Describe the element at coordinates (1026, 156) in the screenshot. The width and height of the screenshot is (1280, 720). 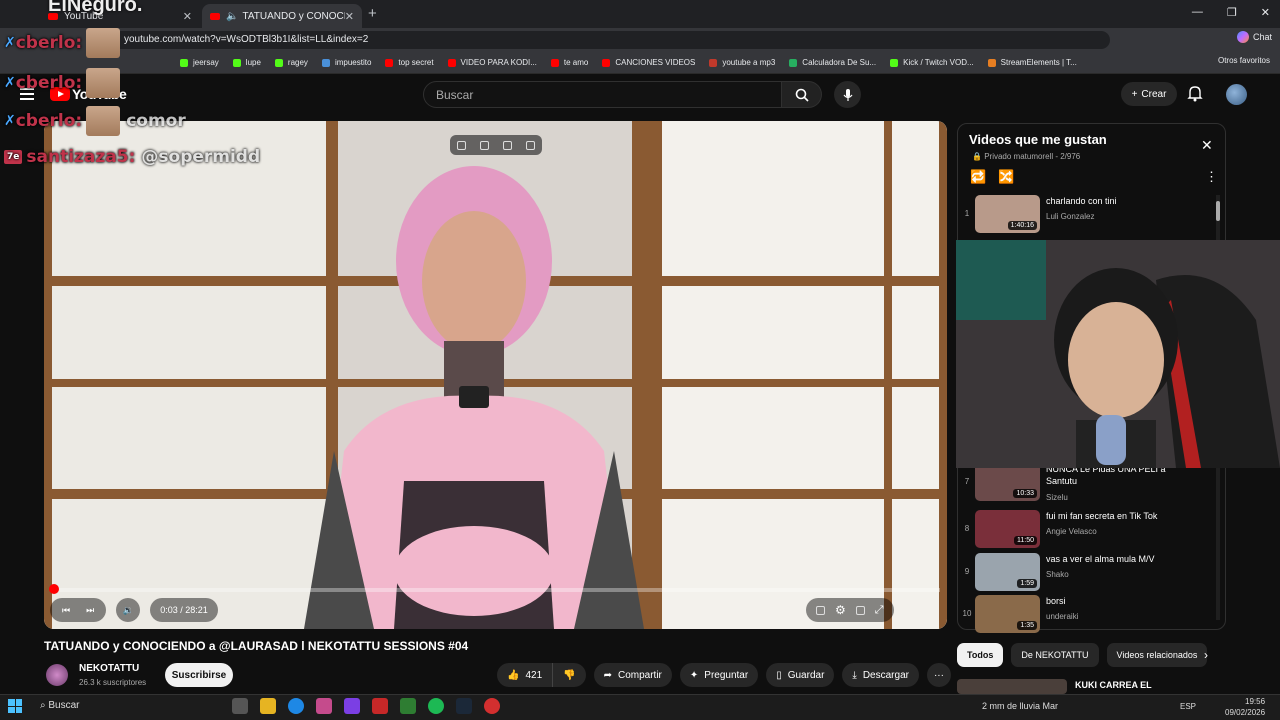
I see `playlist-meta: 🔒 Privado matumorell - 2/976` at that location.